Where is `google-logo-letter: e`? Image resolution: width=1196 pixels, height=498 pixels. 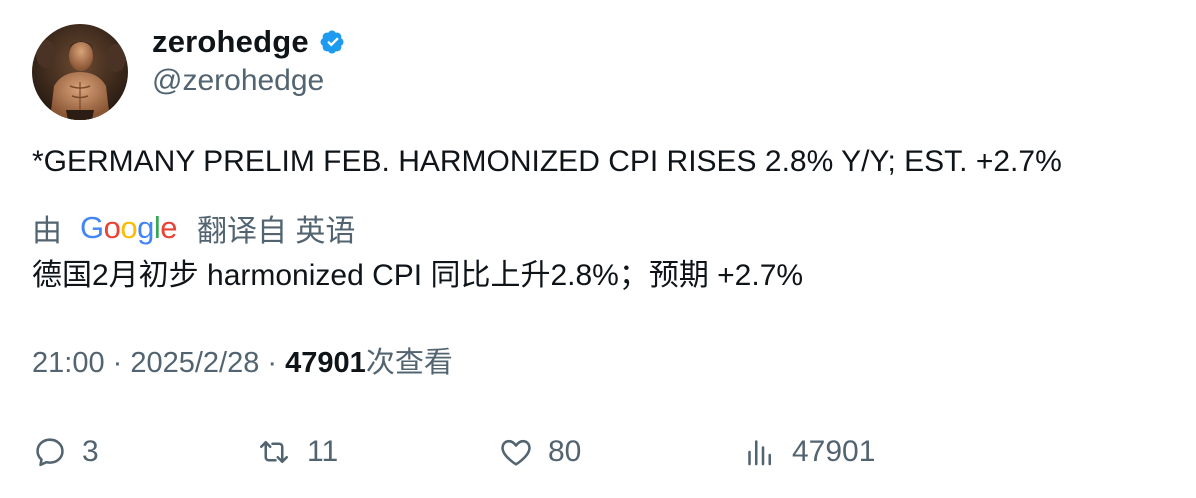 google-logo-letter: e is located at coordinates (169, 227).